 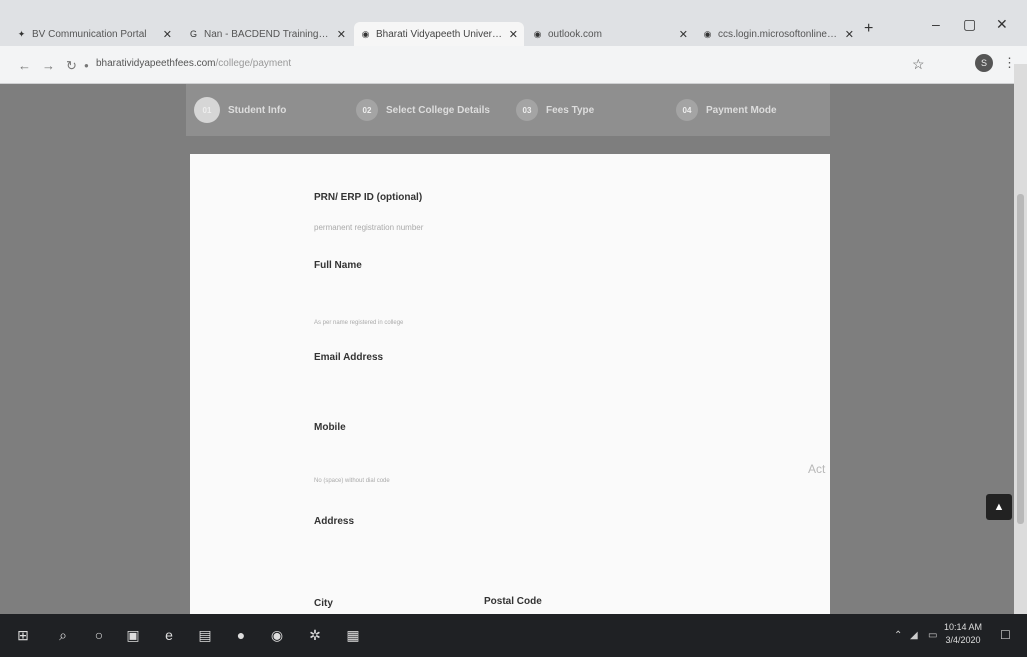 I want to click on prn-input, so click(x=504, y=227).